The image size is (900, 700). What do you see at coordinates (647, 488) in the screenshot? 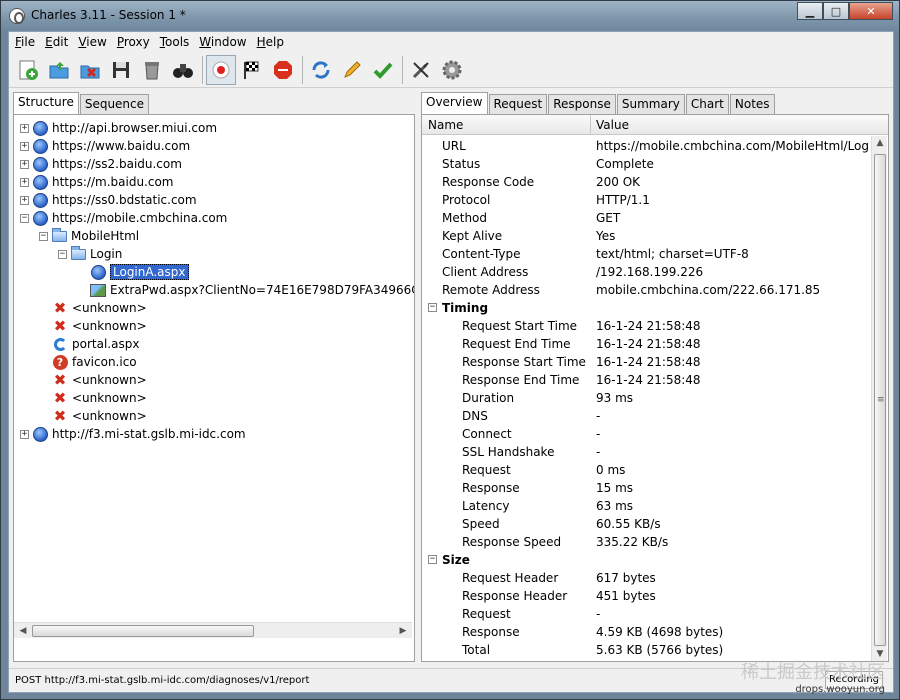
I see `property-row: Response 15 ms` at bounding box center [647, 488].